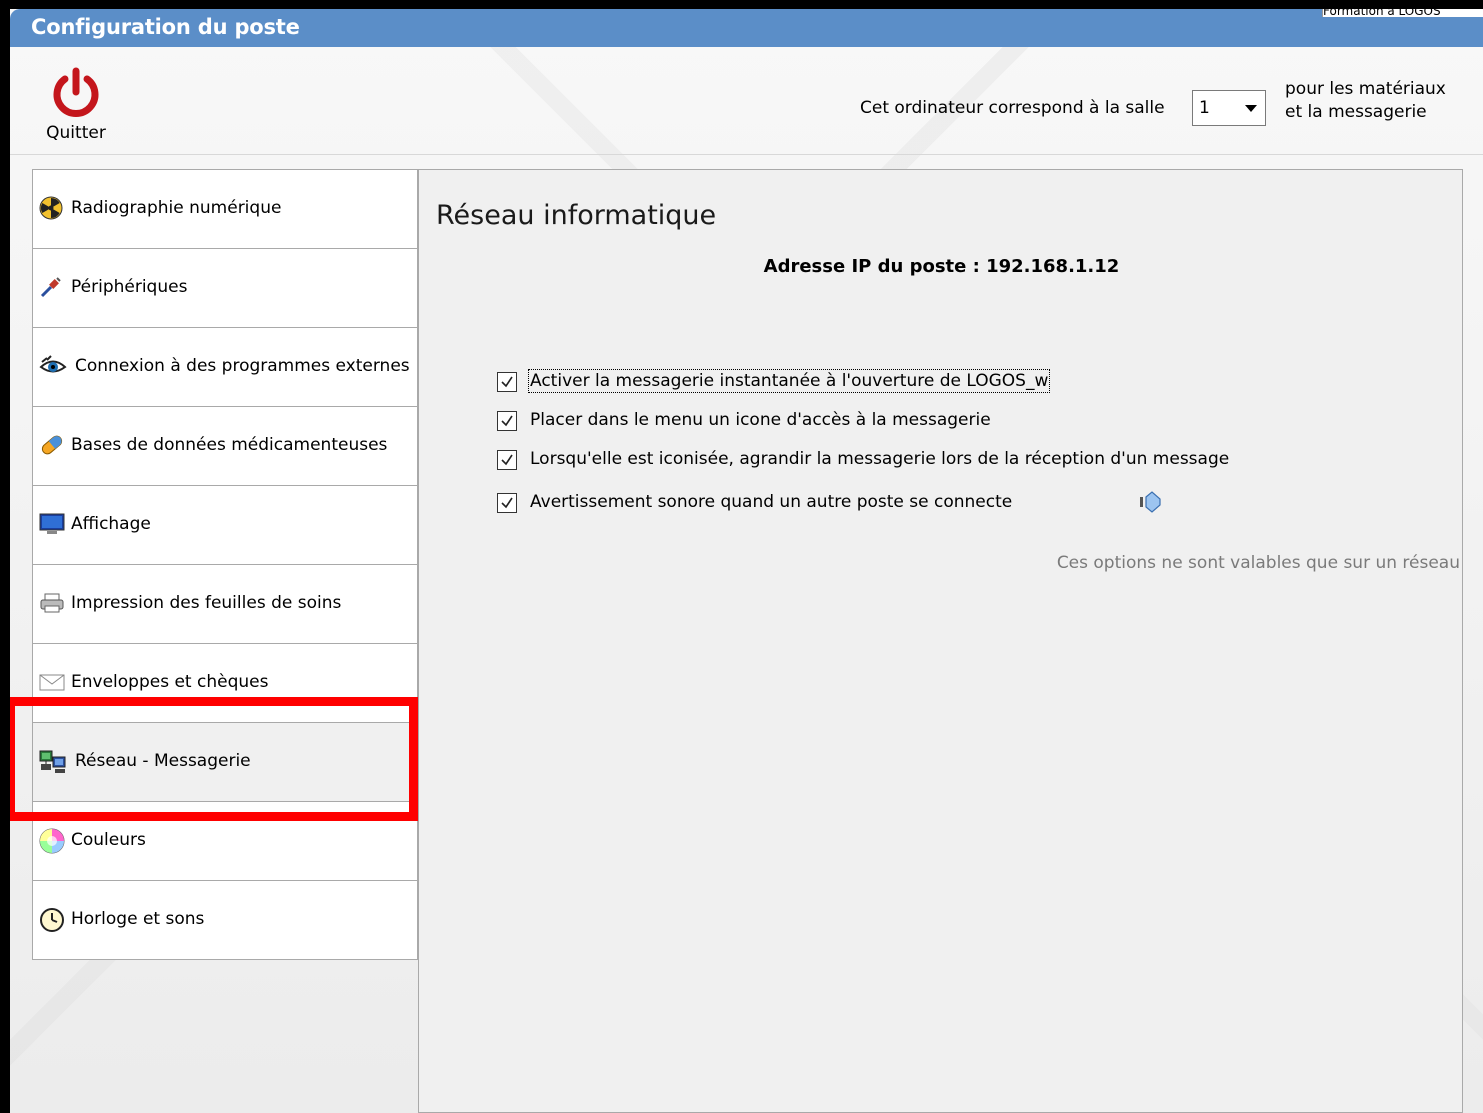 The width and height of the screenshot is (1483, 1113). What do you see at coordinates (1251, 108) in the screenshot?
I see `dropdown-arrow-icon` at bounding box center [1251, 108].